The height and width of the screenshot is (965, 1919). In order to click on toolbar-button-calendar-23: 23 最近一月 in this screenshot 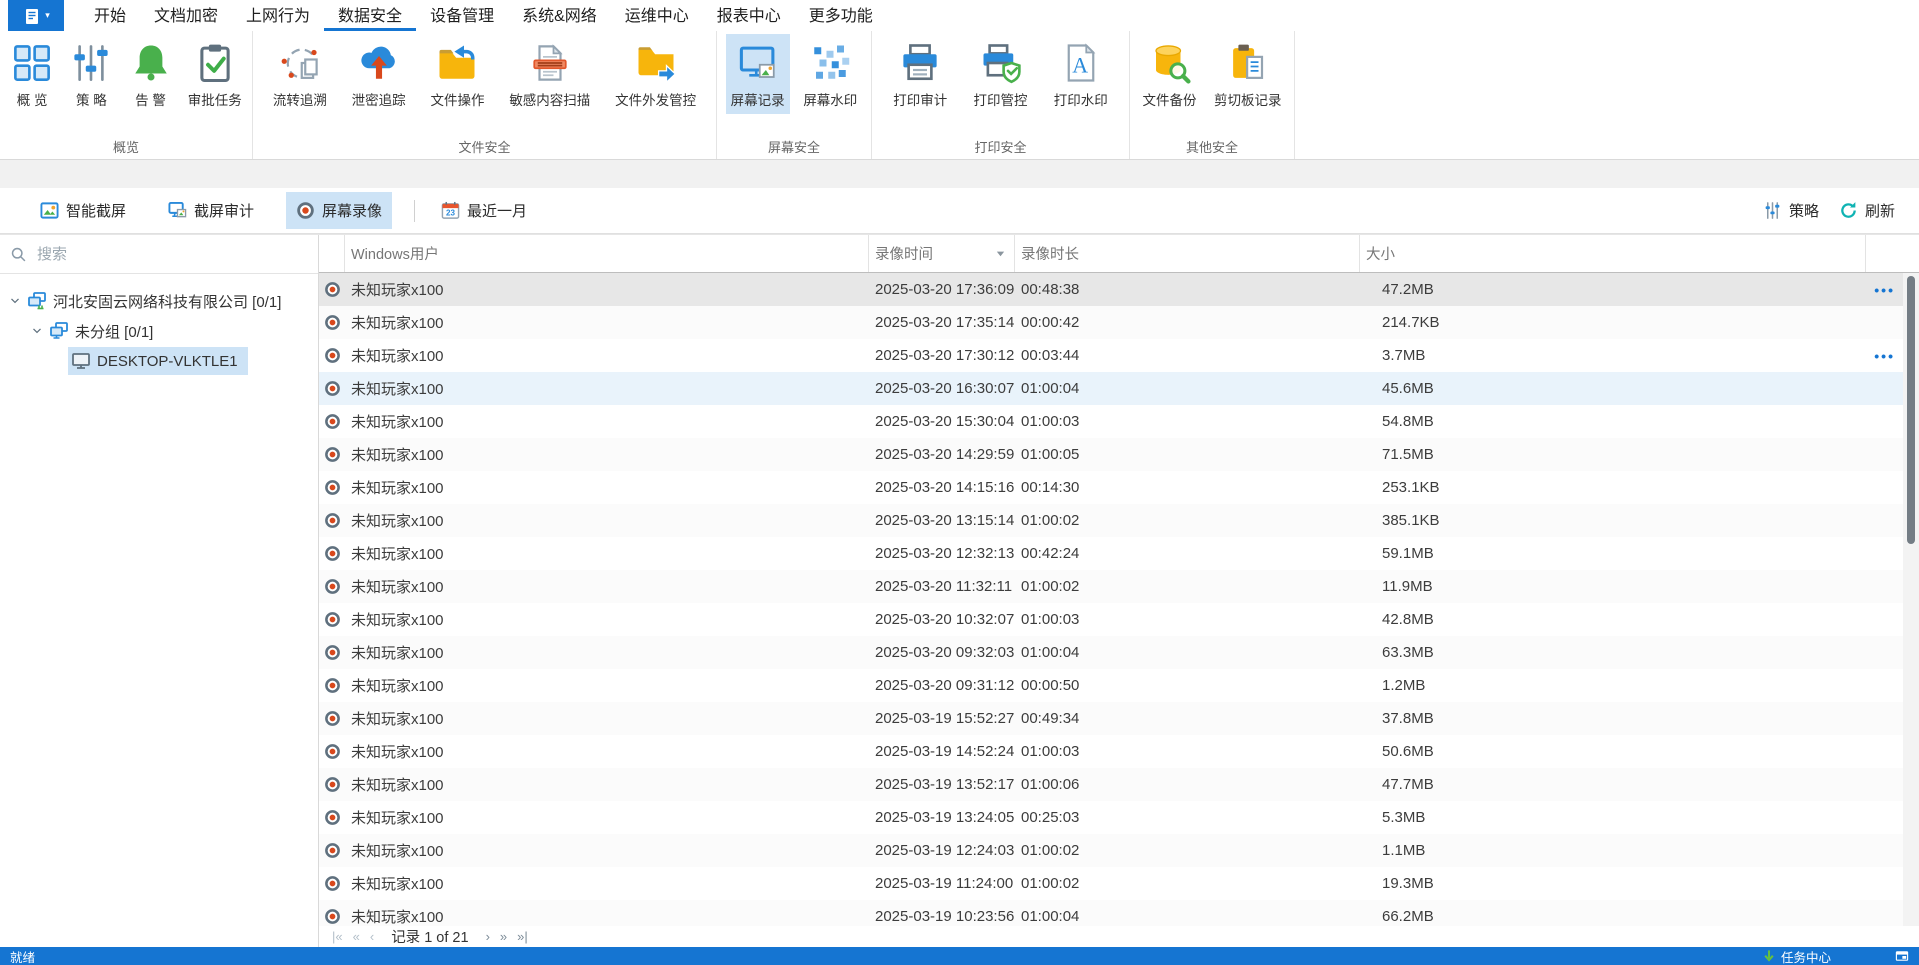, I will do `click(484, 210)`.